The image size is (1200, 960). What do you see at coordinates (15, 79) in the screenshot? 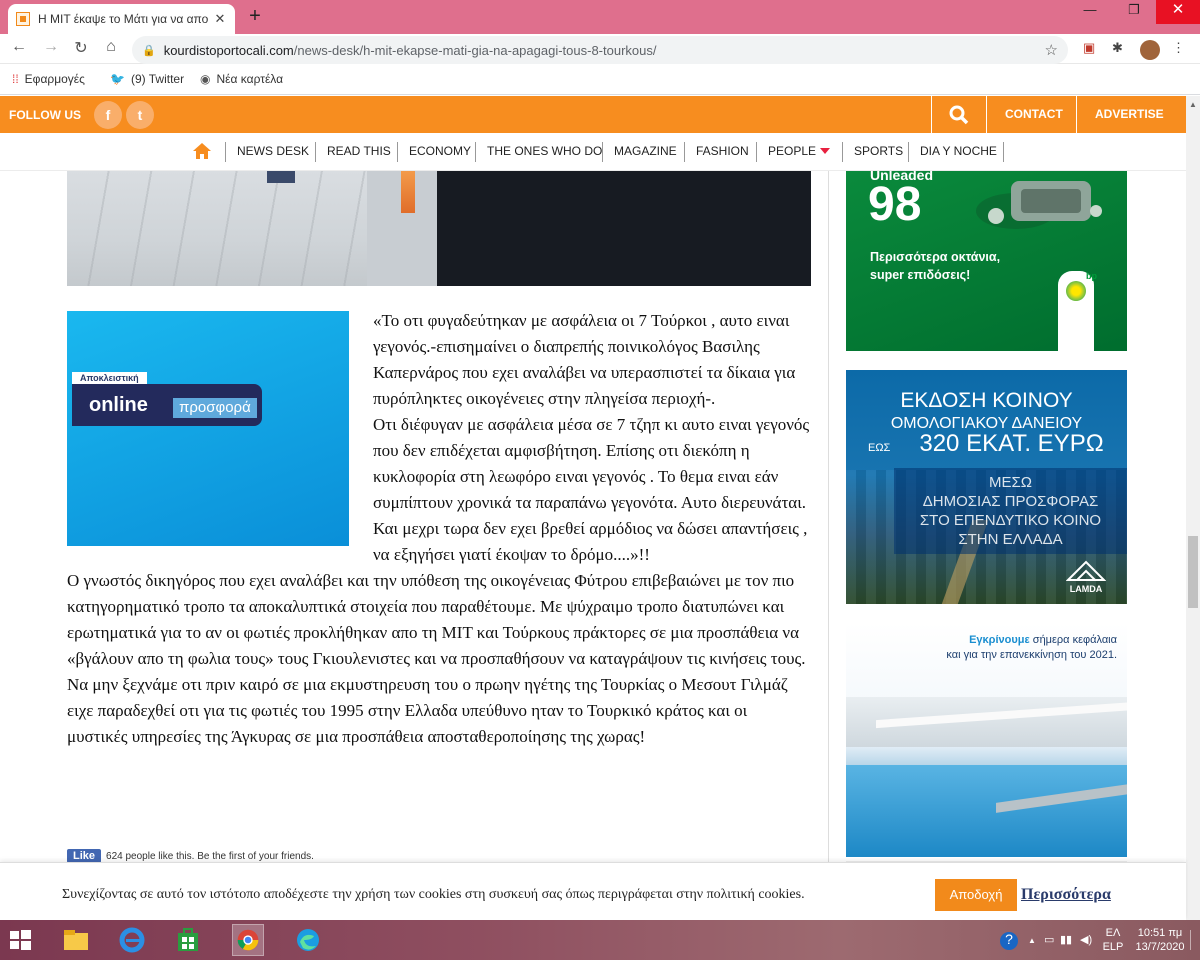
I see `apps-grid-icon: ⁞⁞` at bounding box center [15, 79].